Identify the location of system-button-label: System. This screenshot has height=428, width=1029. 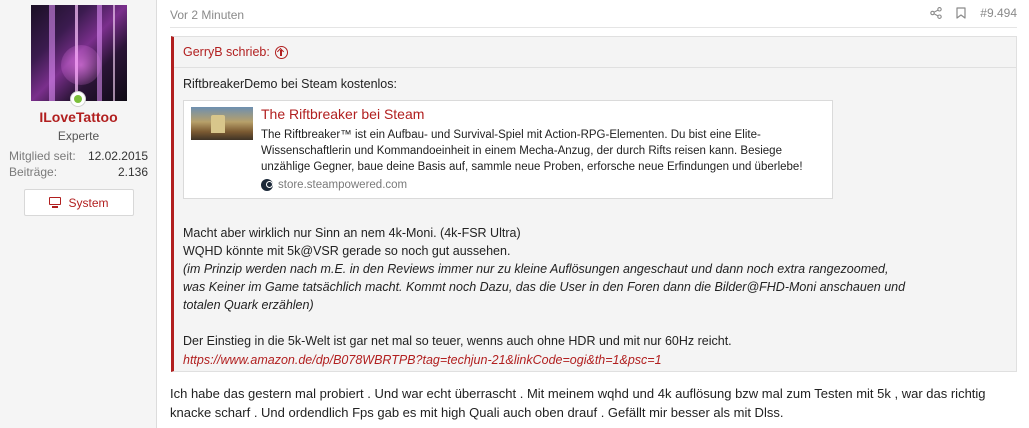
(88, 202).